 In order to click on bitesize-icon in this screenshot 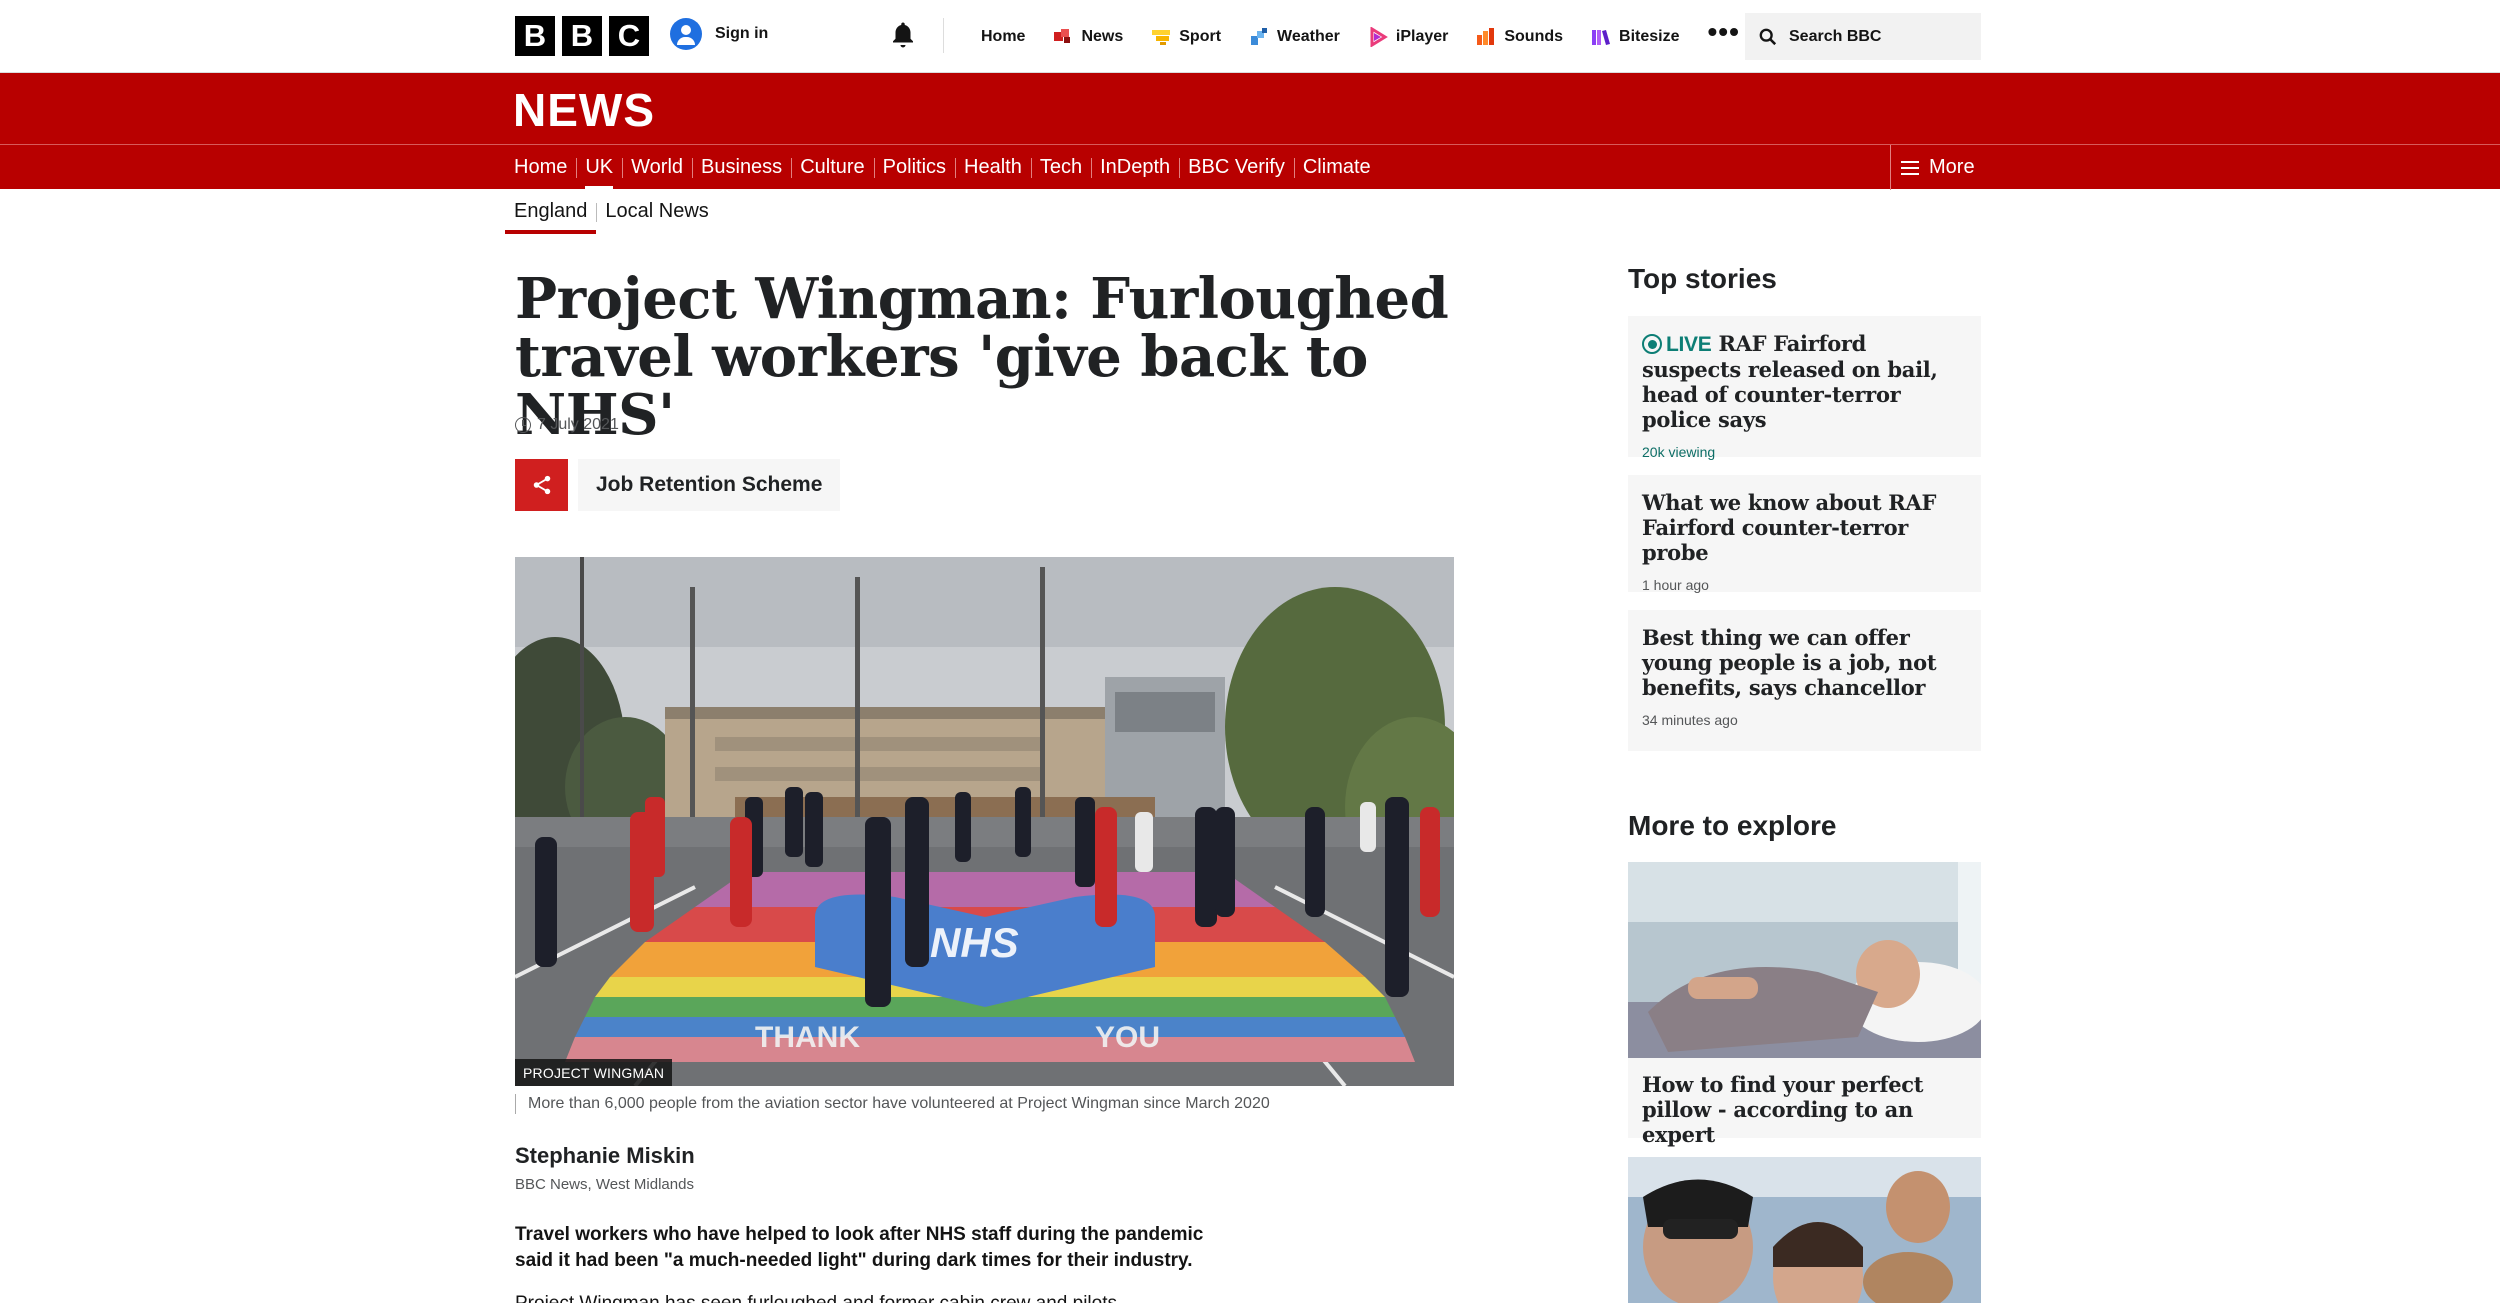, I will do `click(1601, 37)`.